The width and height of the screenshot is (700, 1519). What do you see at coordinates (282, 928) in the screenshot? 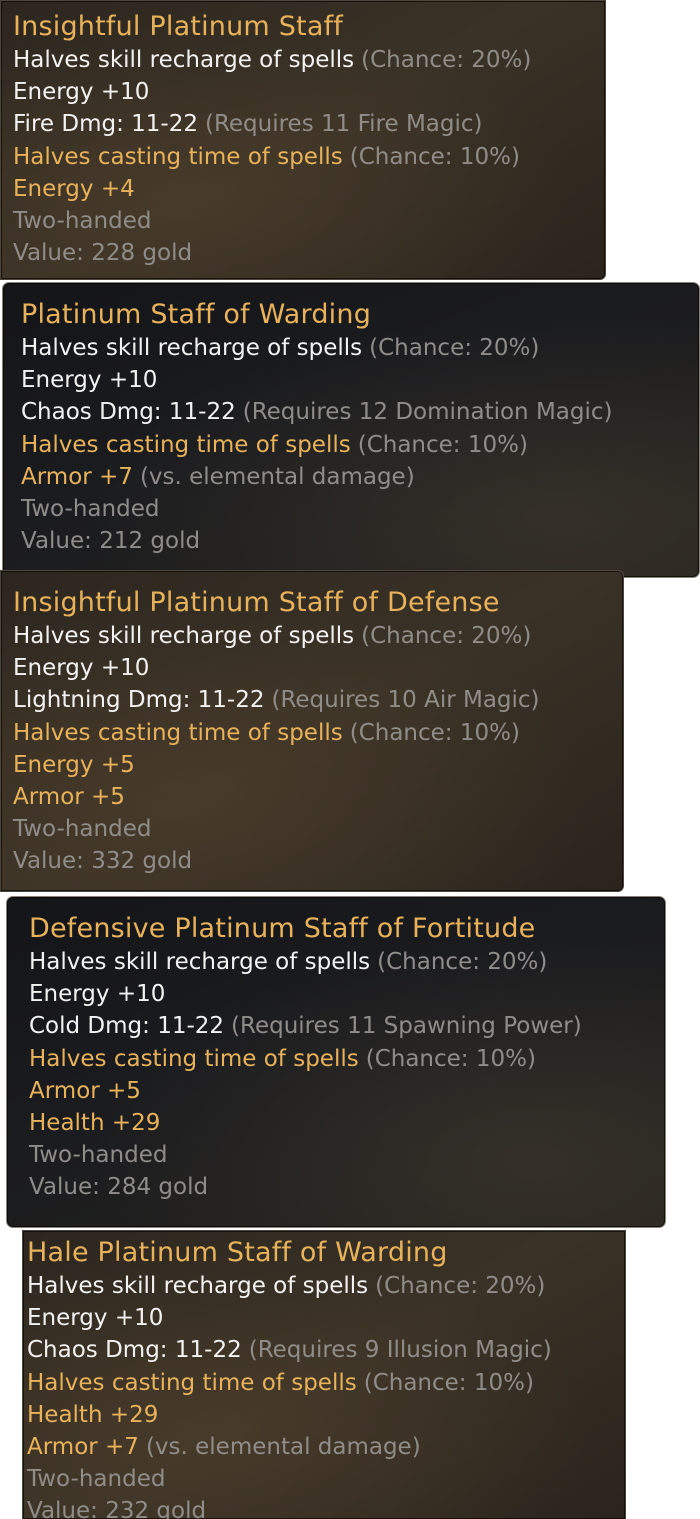
I see `item-name: Defensive Platinum Staff of Fortitude` at bounding box center [282, 928].